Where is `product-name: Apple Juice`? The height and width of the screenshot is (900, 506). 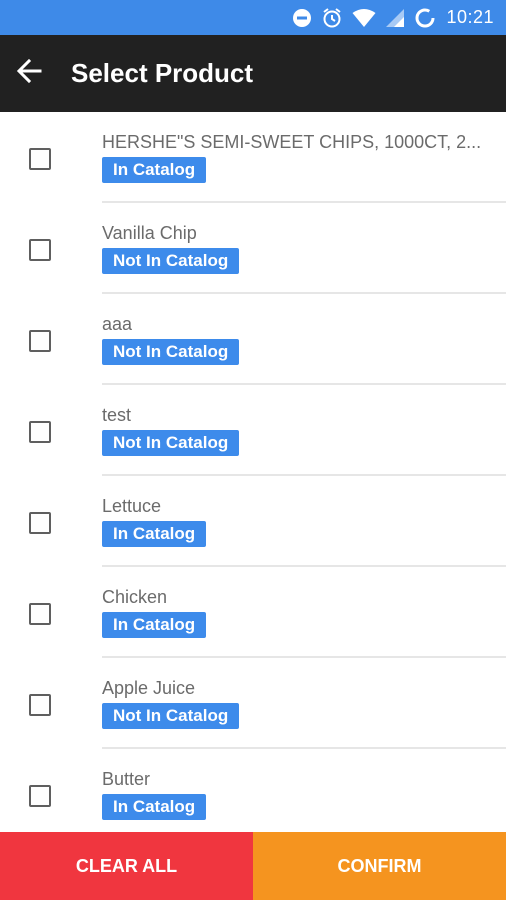
product-name: Apple Juice is located at coordinates (149, 688).